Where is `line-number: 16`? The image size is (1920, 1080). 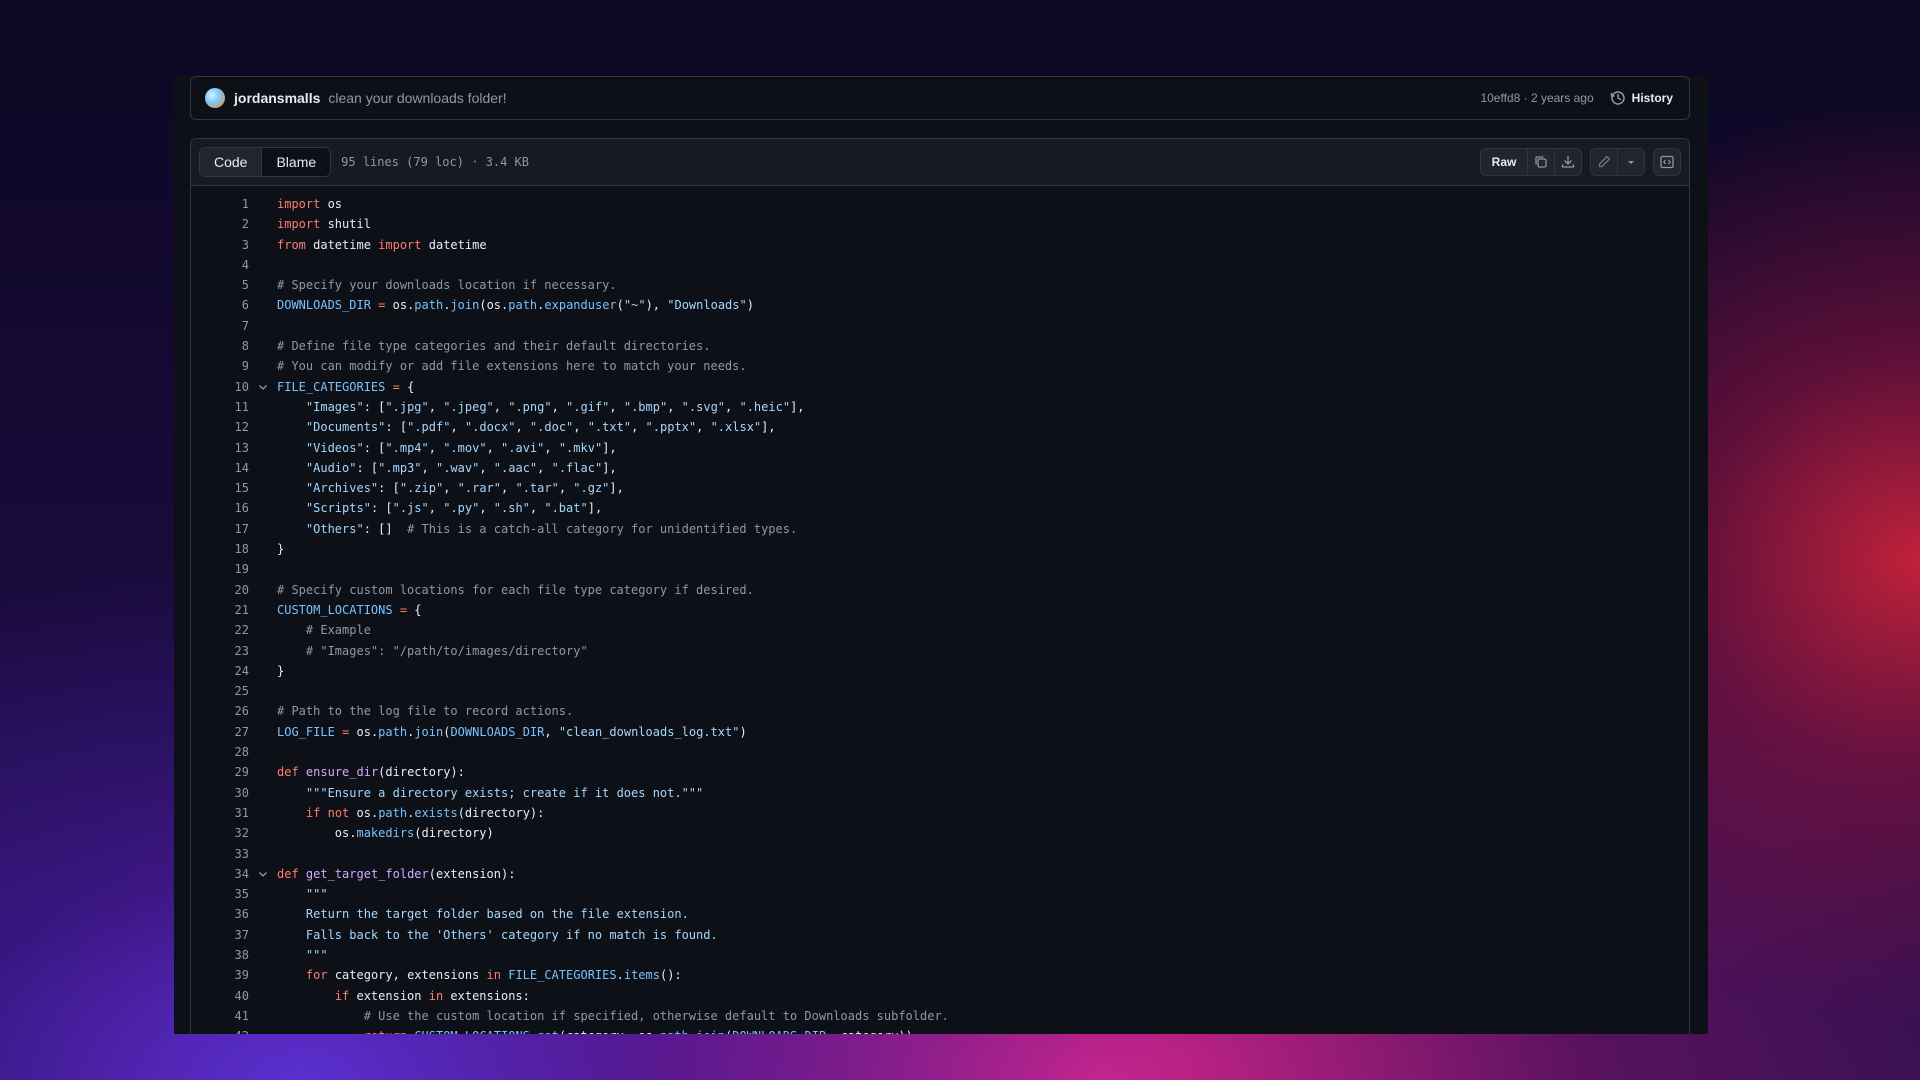 line-number: 16 is located at coordinates (220, 508).